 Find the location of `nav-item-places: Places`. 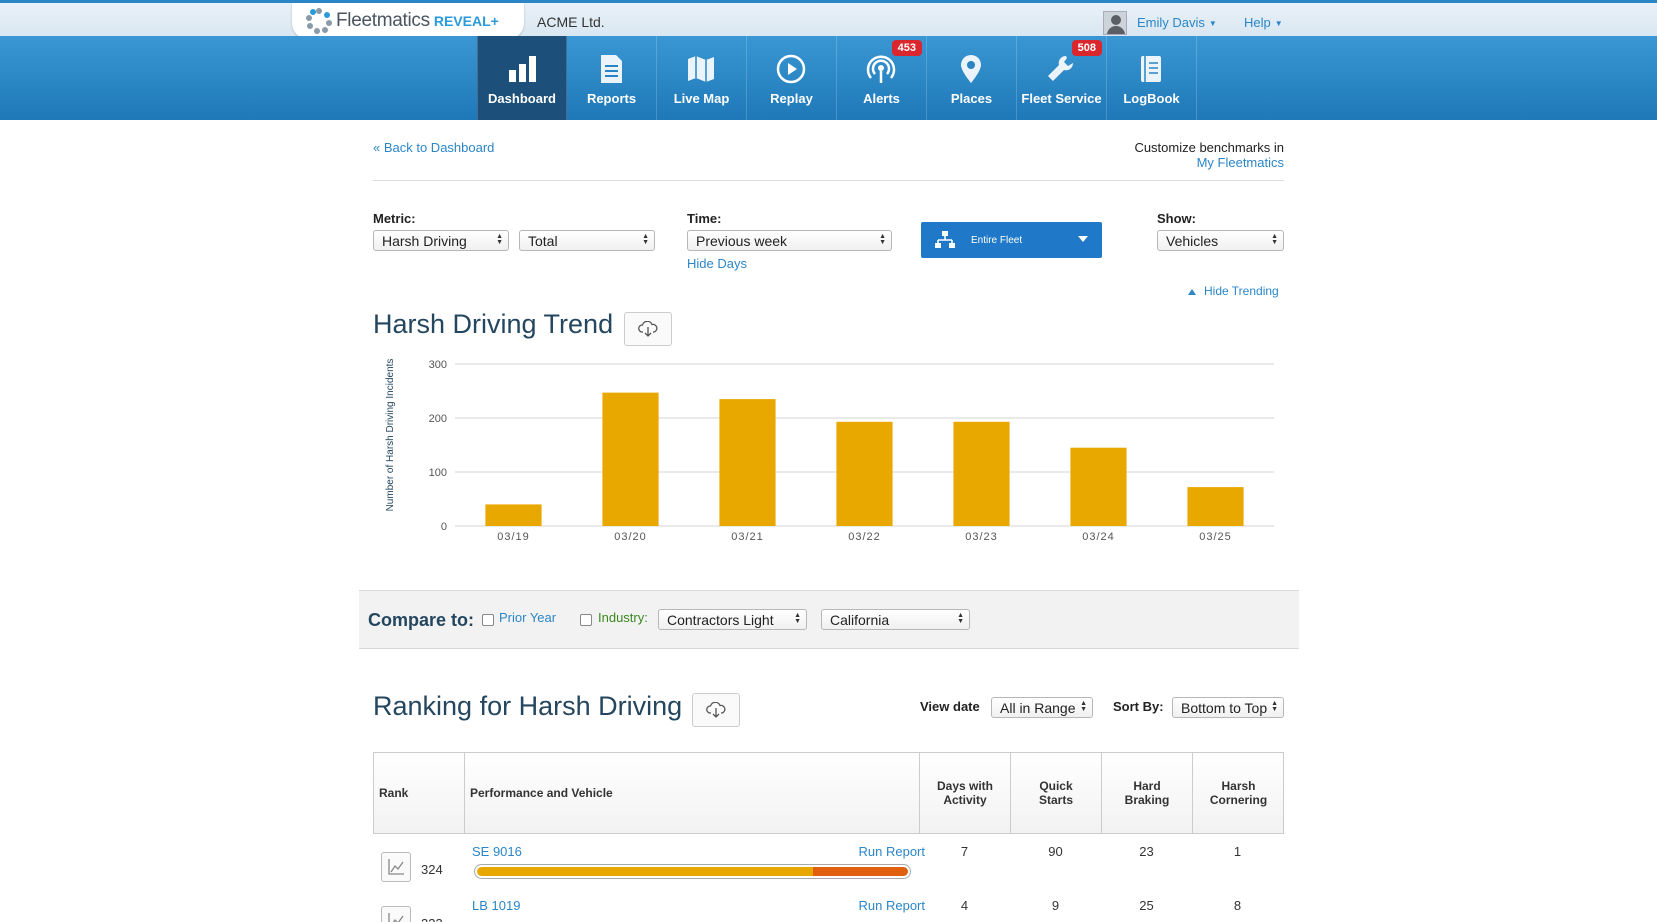

nav-item-places: Places is located at coordinates (972, 78).